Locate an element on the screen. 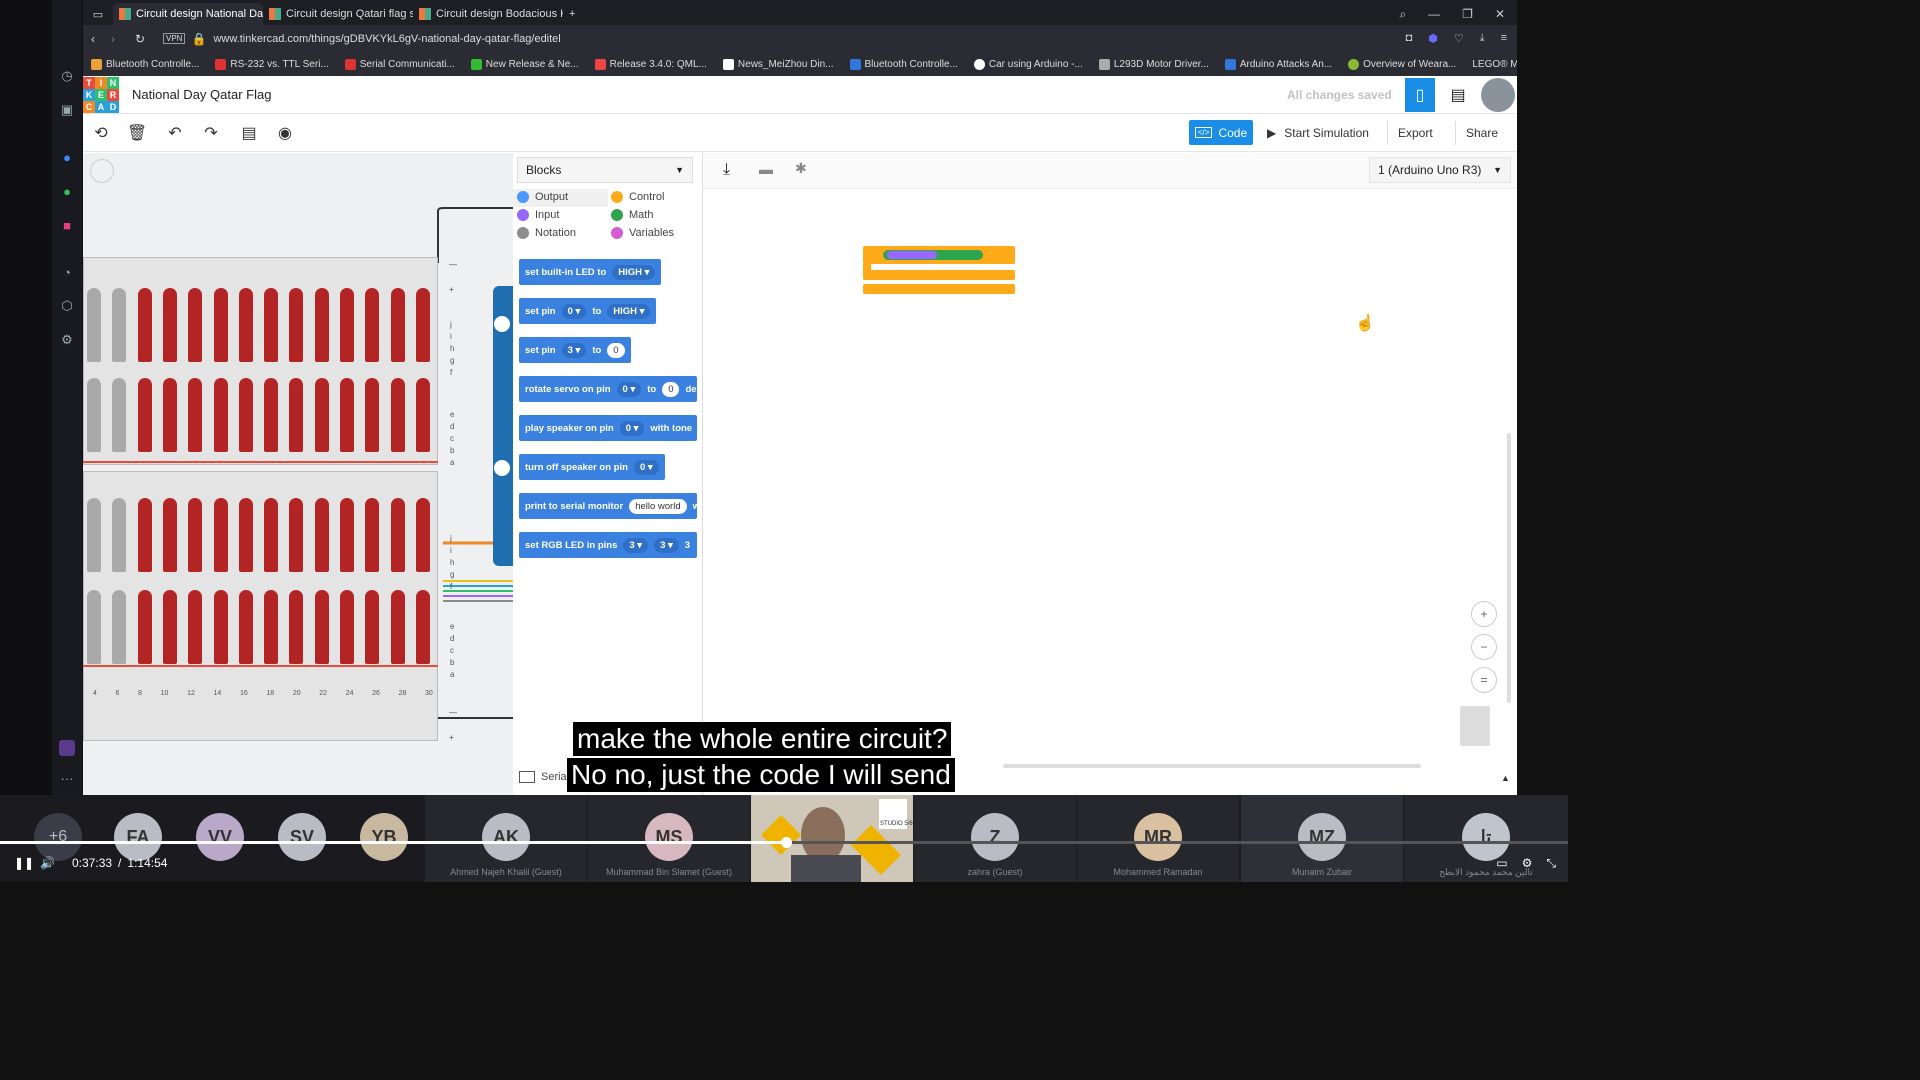 The height and width of the screenshot is (1080, 1920). block-set-pin-analog: set pin 3 ▾ to 0 is located at coordinates (575, 350).